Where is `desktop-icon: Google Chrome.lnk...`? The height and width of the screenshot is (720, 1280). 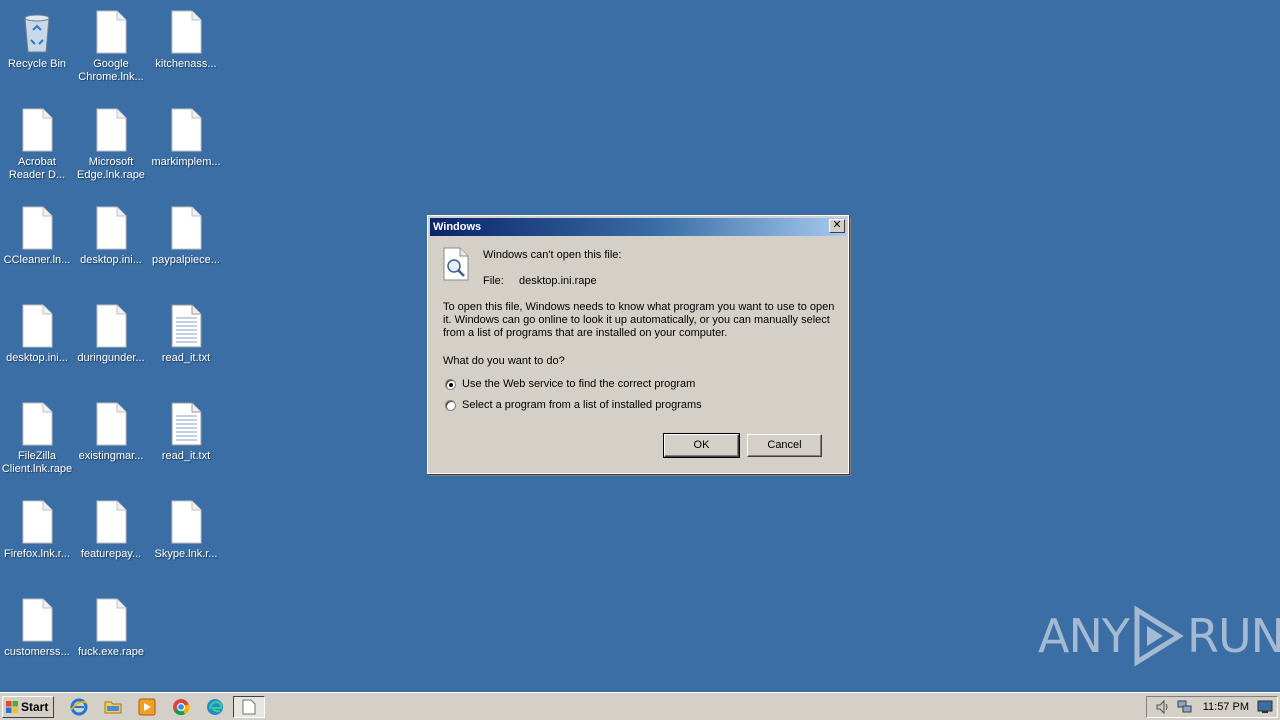 desktop-icon: Google Chrome.lnk... is located at coordinates (111, 47).